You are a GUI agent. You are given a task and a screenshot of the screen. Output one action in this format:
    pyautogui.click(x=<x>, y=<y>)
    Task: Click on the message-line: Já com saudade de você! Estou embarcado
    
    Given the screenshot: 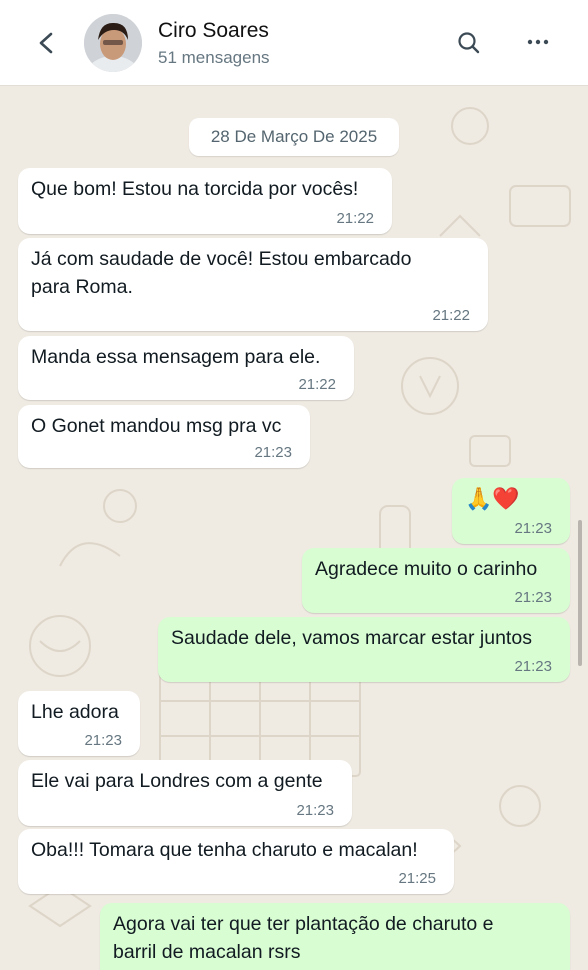 What is the action you would take?
    pyautogui.click(x=221, y=259)
    